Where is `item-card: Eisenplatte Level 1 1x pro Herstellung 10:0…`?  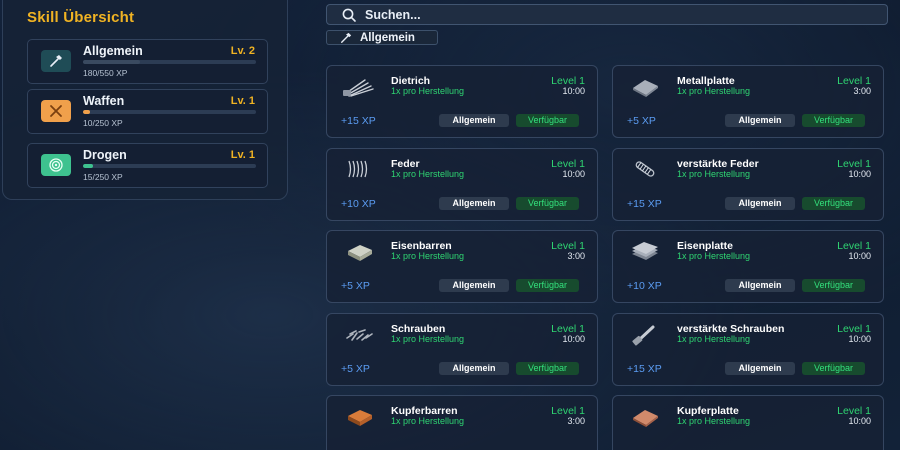
item-card: Eisenplatte Level 1 1x pro Herstellung 10:0… is located at coordinates (748, 266).